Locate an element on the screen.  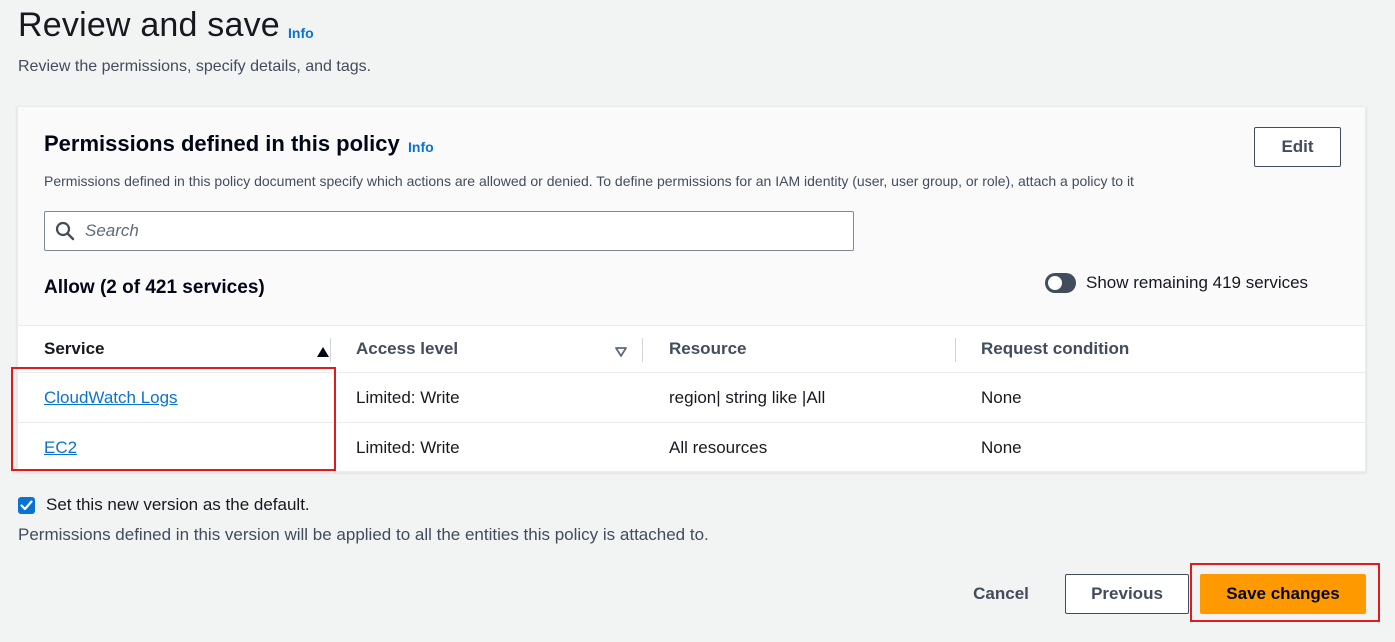
search-input is located at coordinates (455, 231).